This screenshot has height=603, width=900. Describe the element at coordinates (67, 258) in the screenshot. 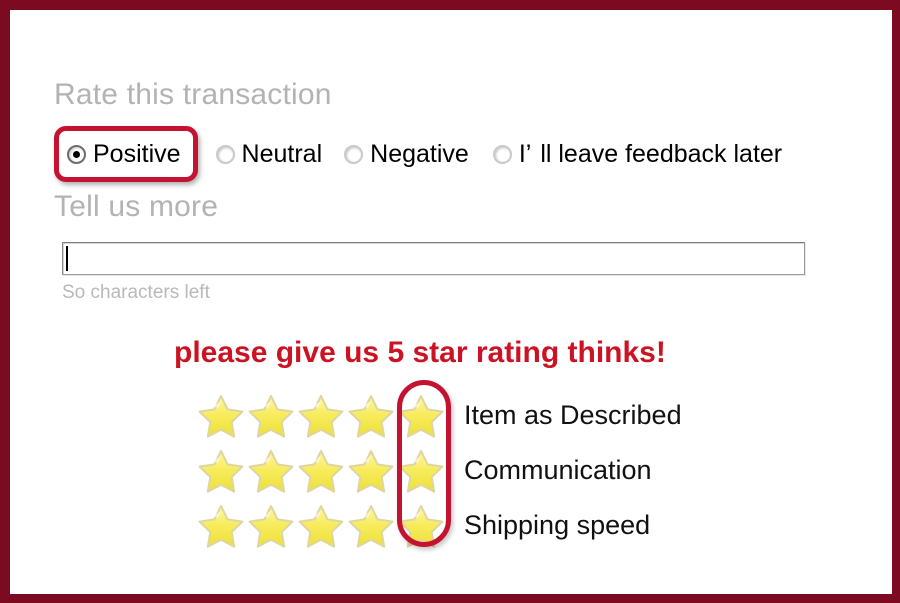

I see `text-cursor` at that location.